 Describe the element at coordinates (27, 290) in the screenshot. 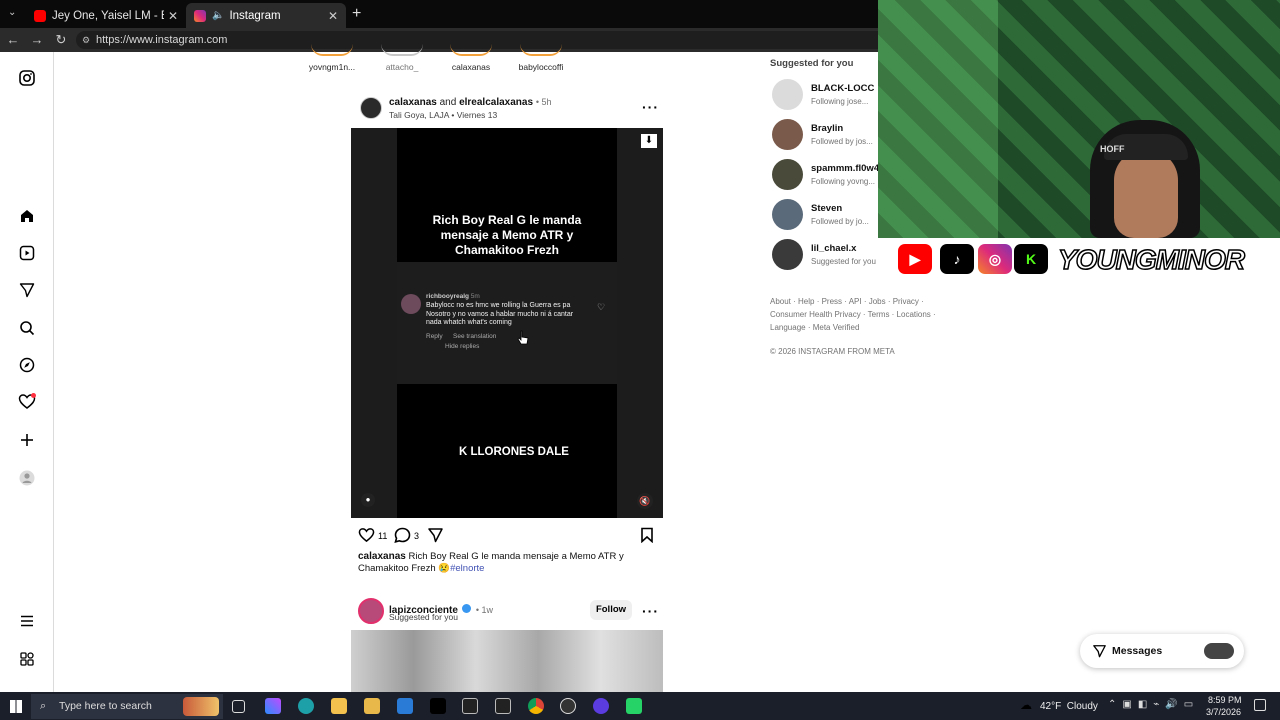

I see `direct-messages-icon` at that location.